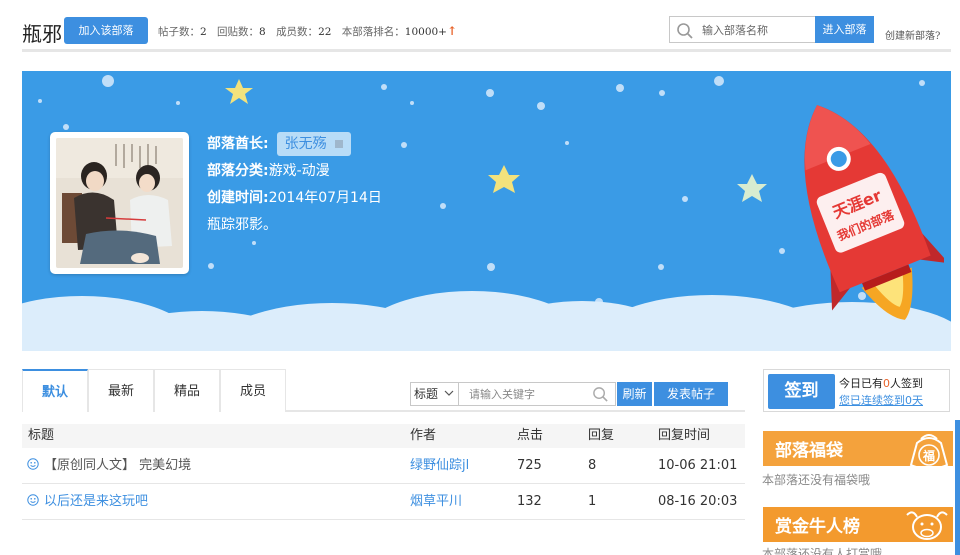 This screenshot has height=555, width=960. Describe the element at coordinates (253, 390) in the screenshot. I see `tab-members: 成员` at that location.